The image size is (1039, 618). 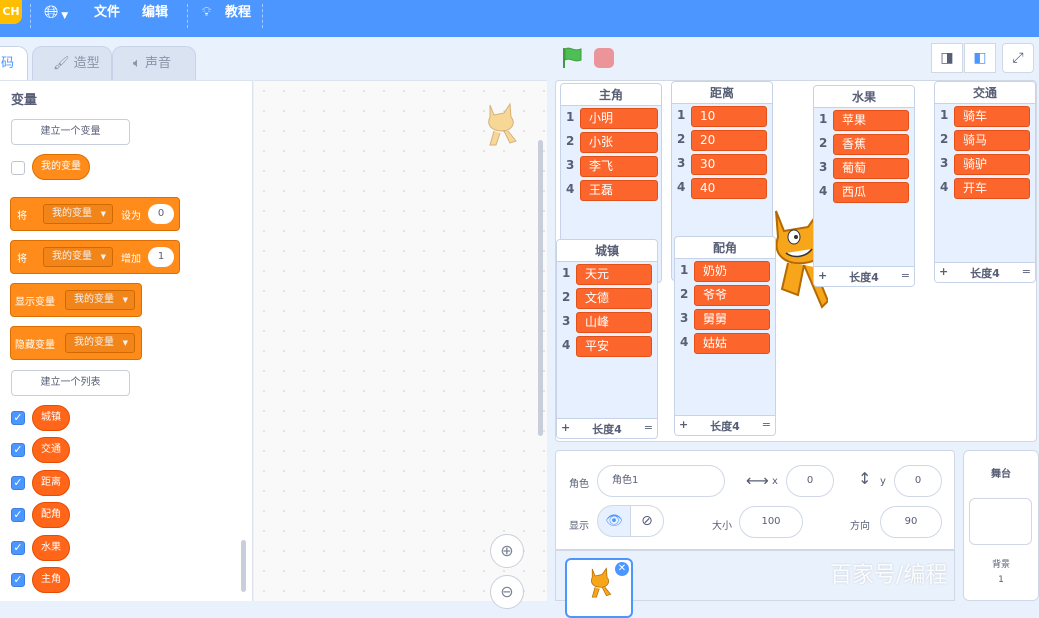 What do you see at coordinates (51, 450) in the screenshot?
I see `list-reporter: 交通` at bounding box center [51, 450].